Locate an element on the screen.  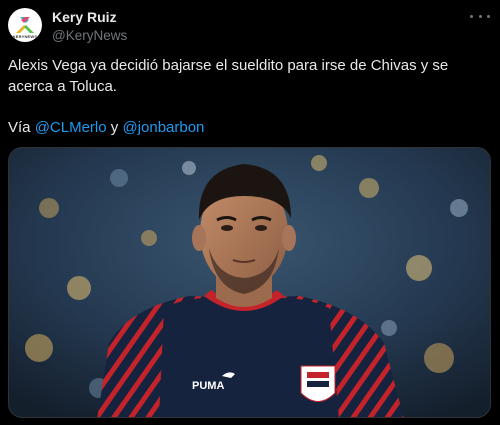
chivas-crest-icon is located at coordinates (318, 383).